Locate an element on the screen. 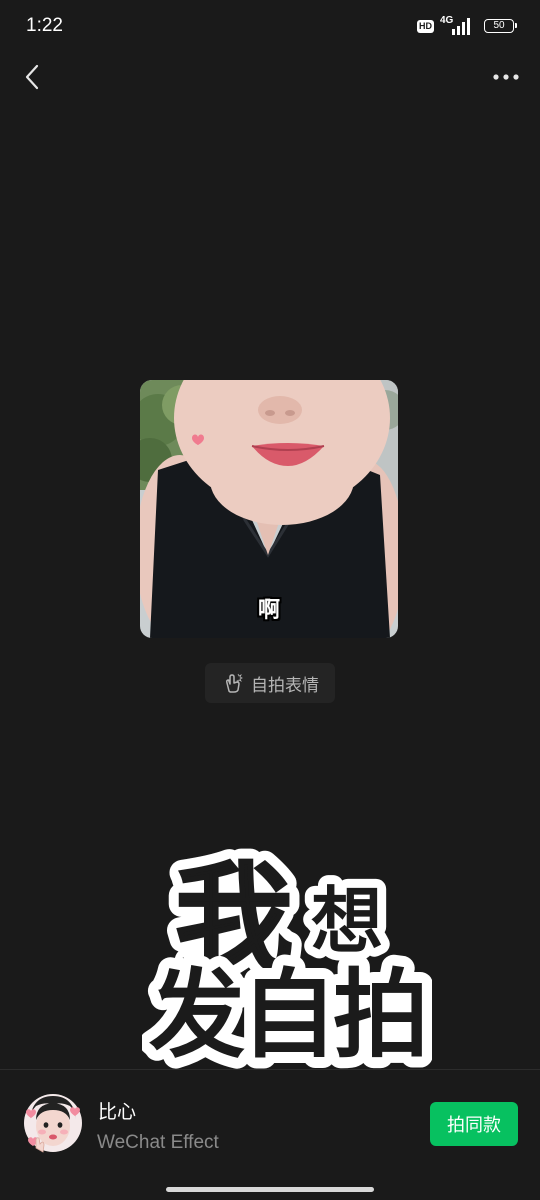  battery-level: 50 is located at coordinates (499, 25).